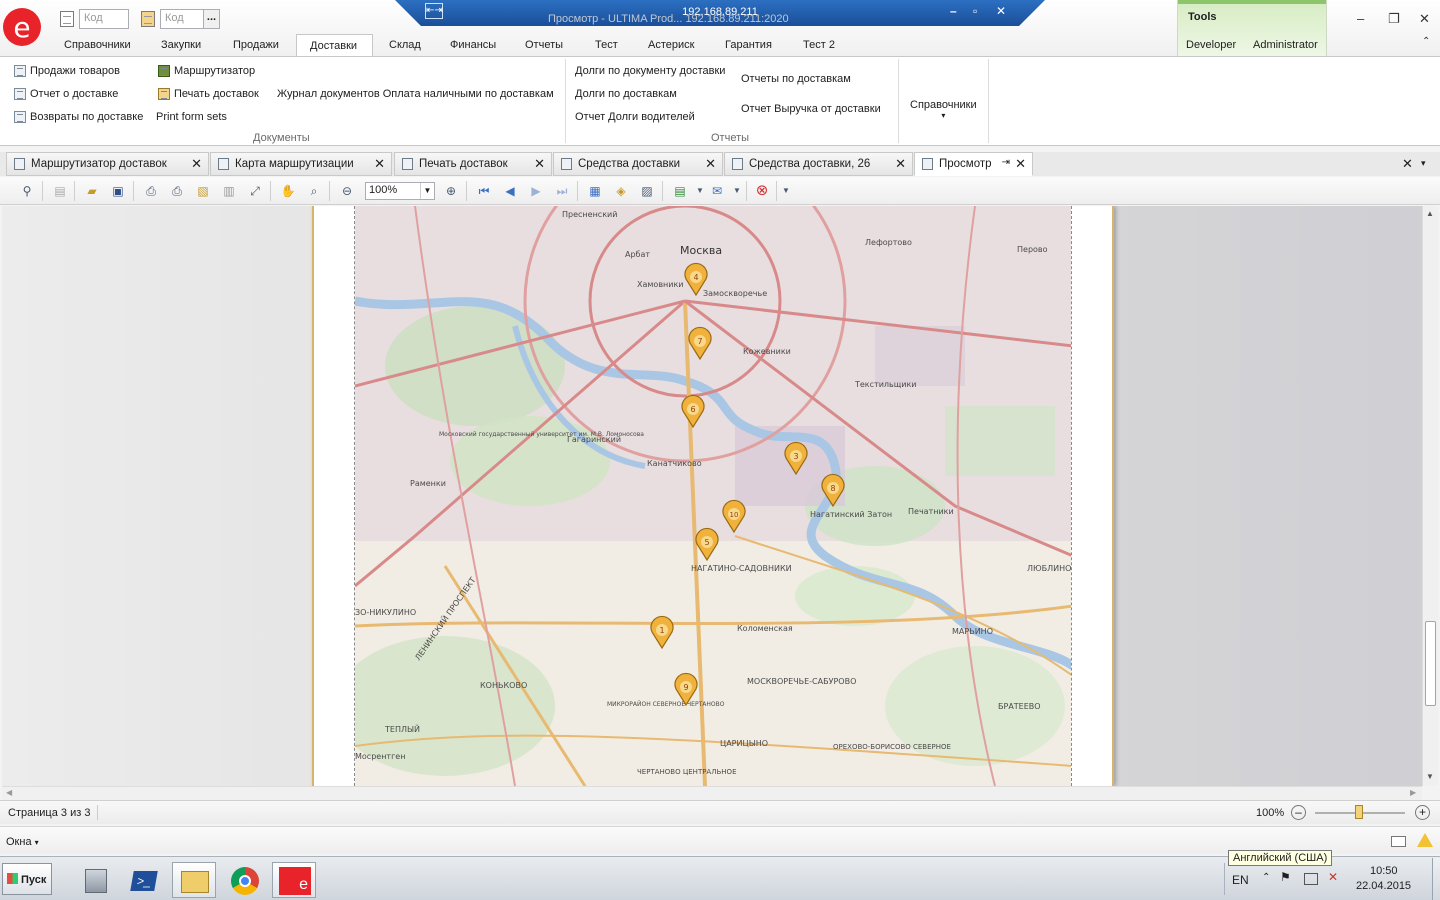 This screenshot has width=1440, height=900. I want to click on start-button: Пуск, so click(27, 879).